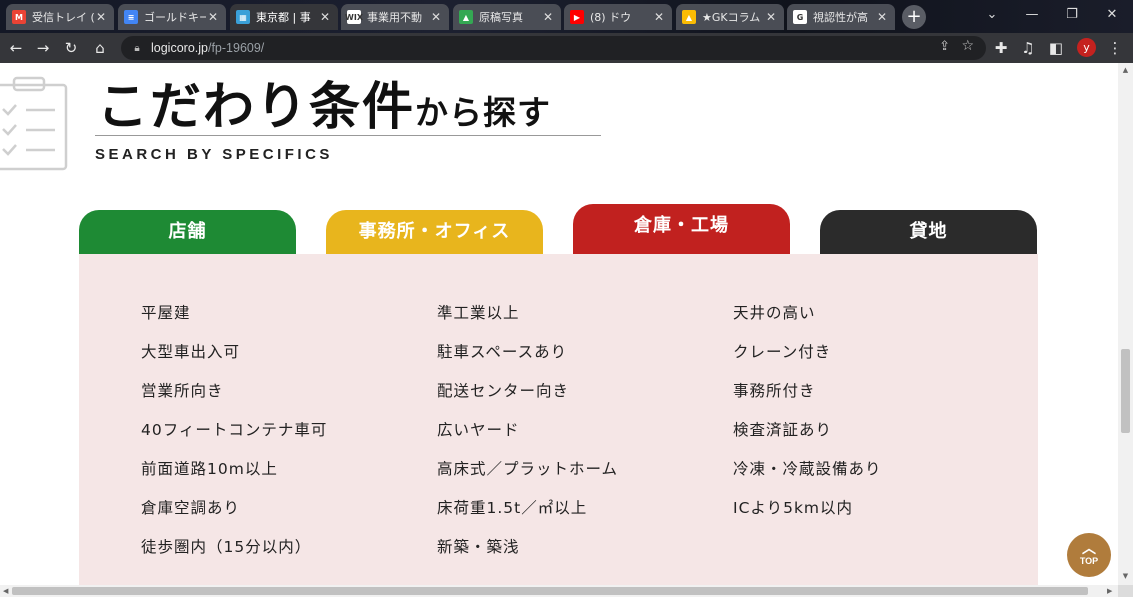 This screenshot has height=597, width=1133. What do you see at coordinates (1028, 48) in the screenshot?
I see `media-controls-icon: ♫` at bounding box center [1028, 48].